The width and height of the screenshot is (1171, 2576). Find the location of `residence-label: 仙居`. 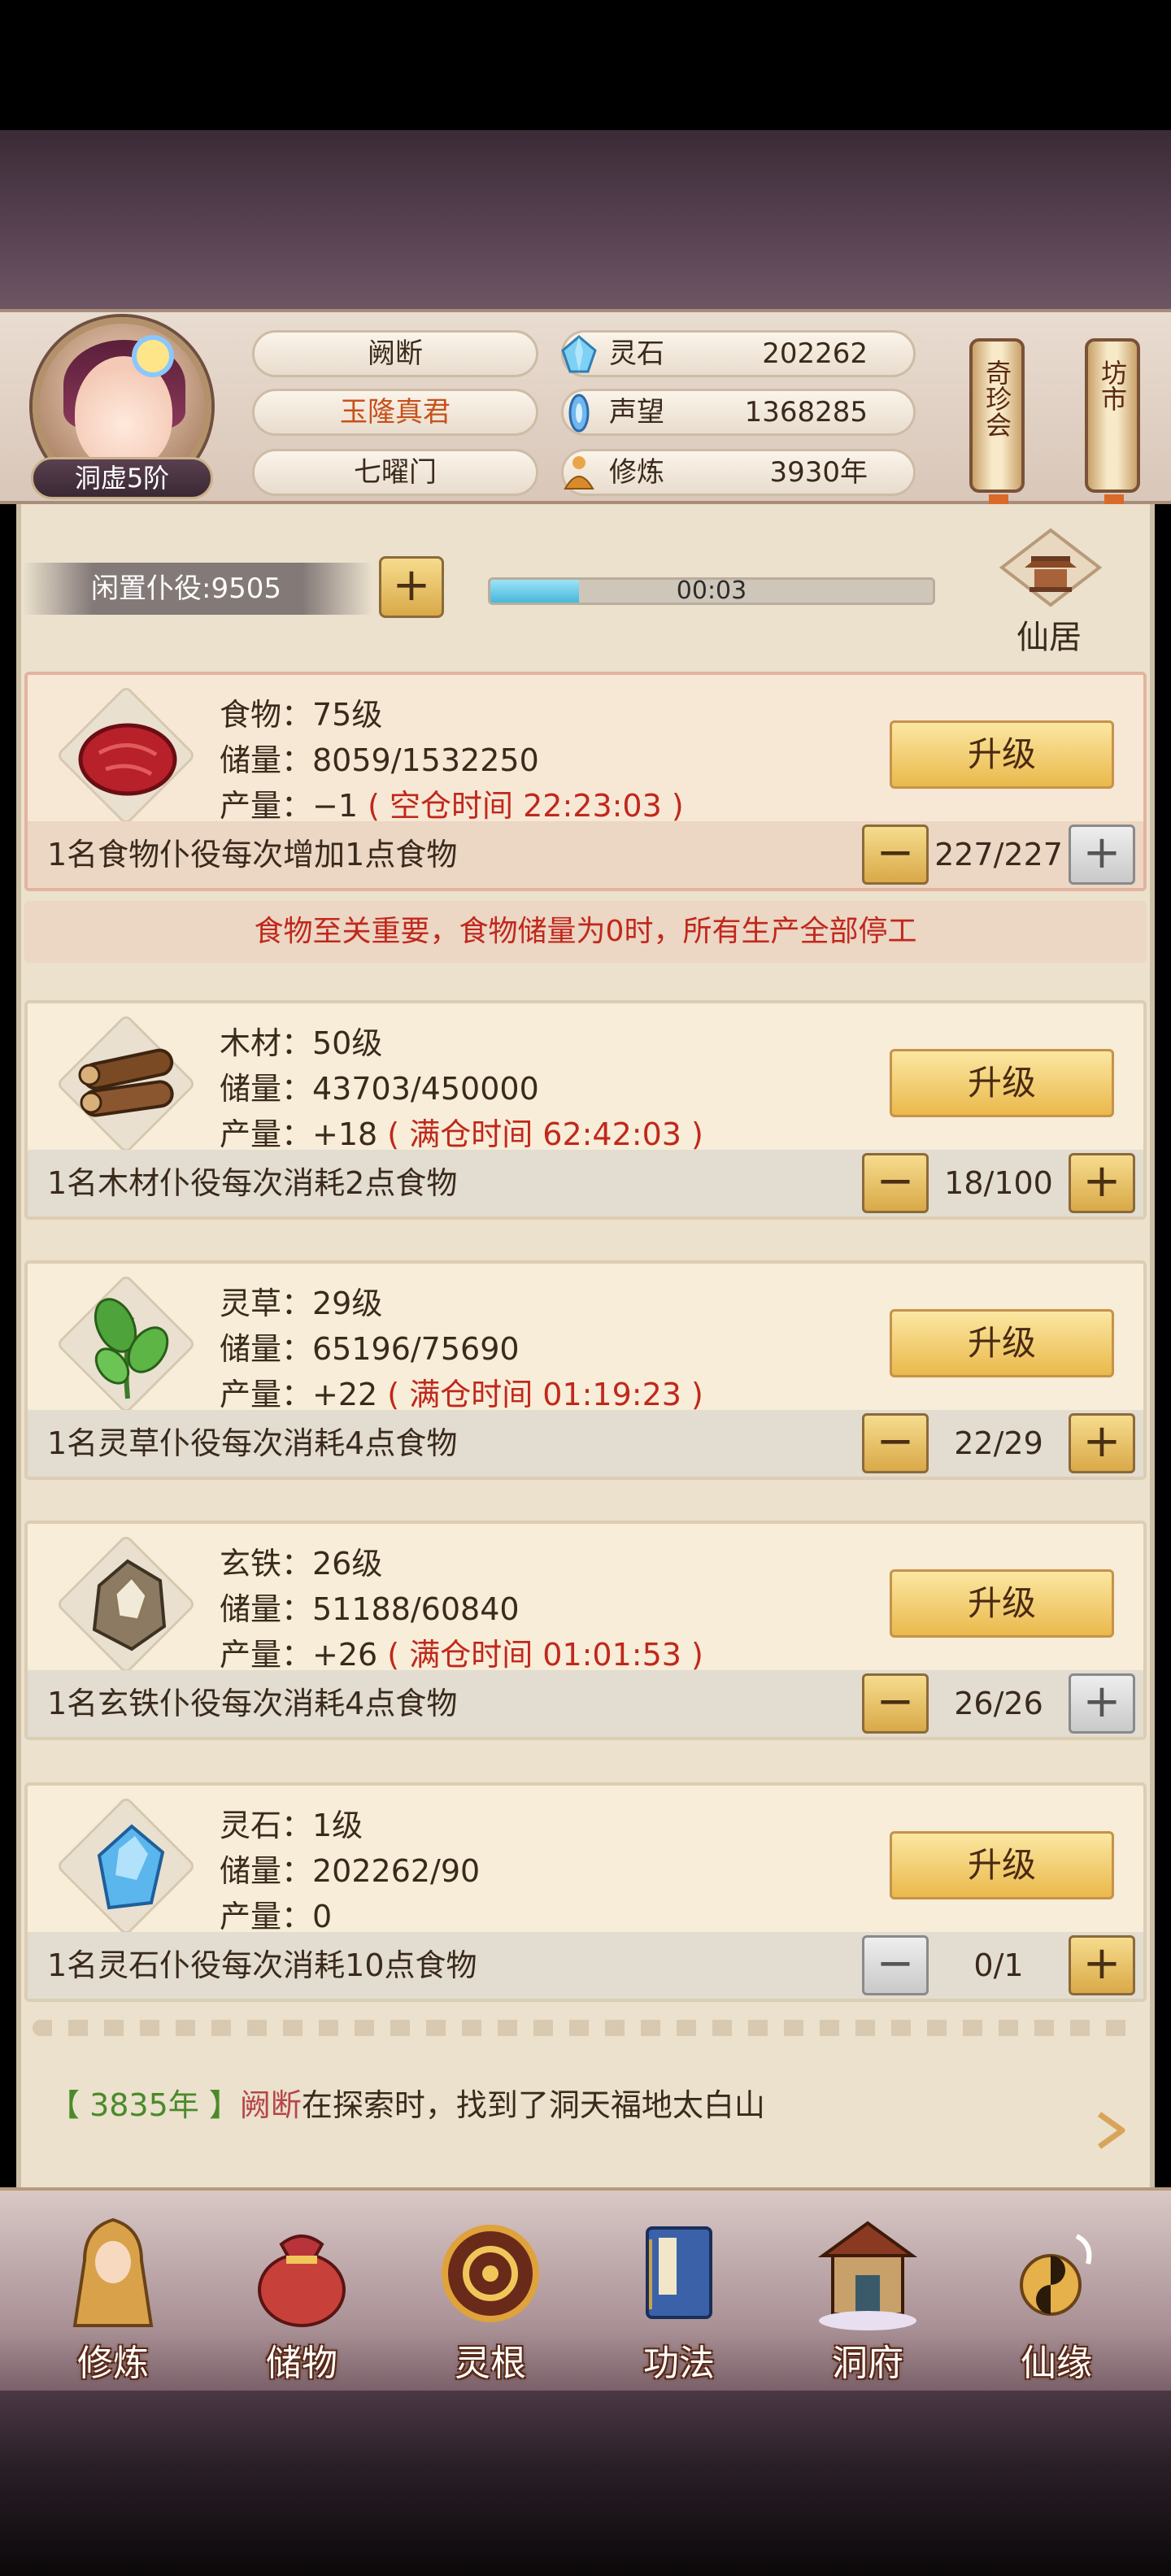

residence-label: 仙居 is located at coordinates (1049, 638).